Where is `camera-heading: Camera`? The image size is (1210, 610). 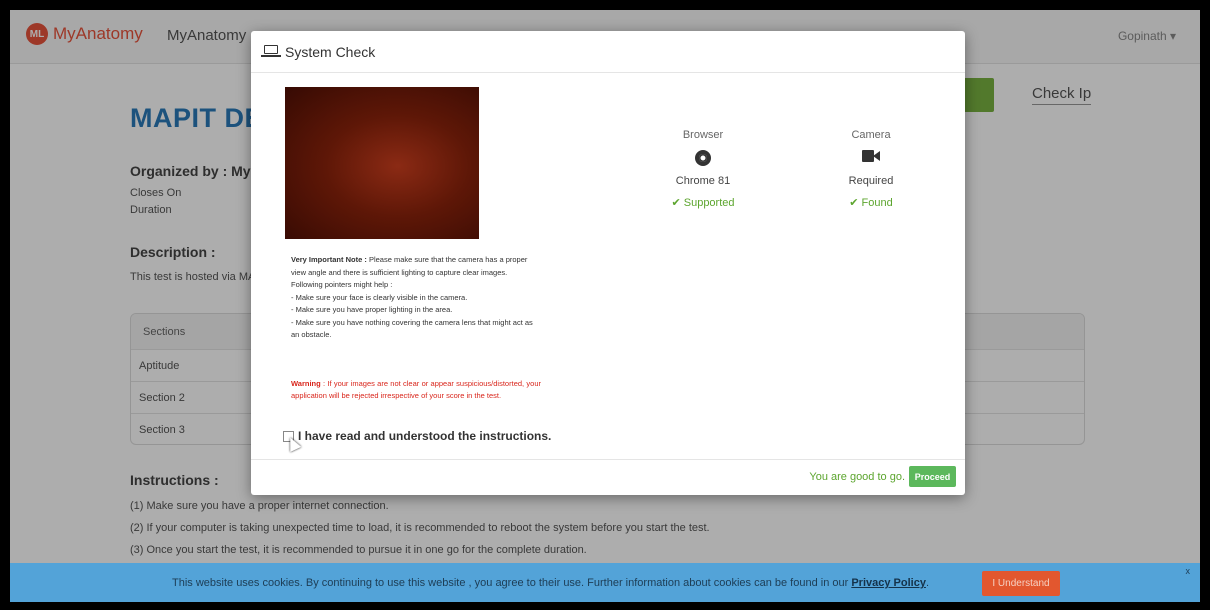
camera-heading: Camera is located at coordinates (871, 135).